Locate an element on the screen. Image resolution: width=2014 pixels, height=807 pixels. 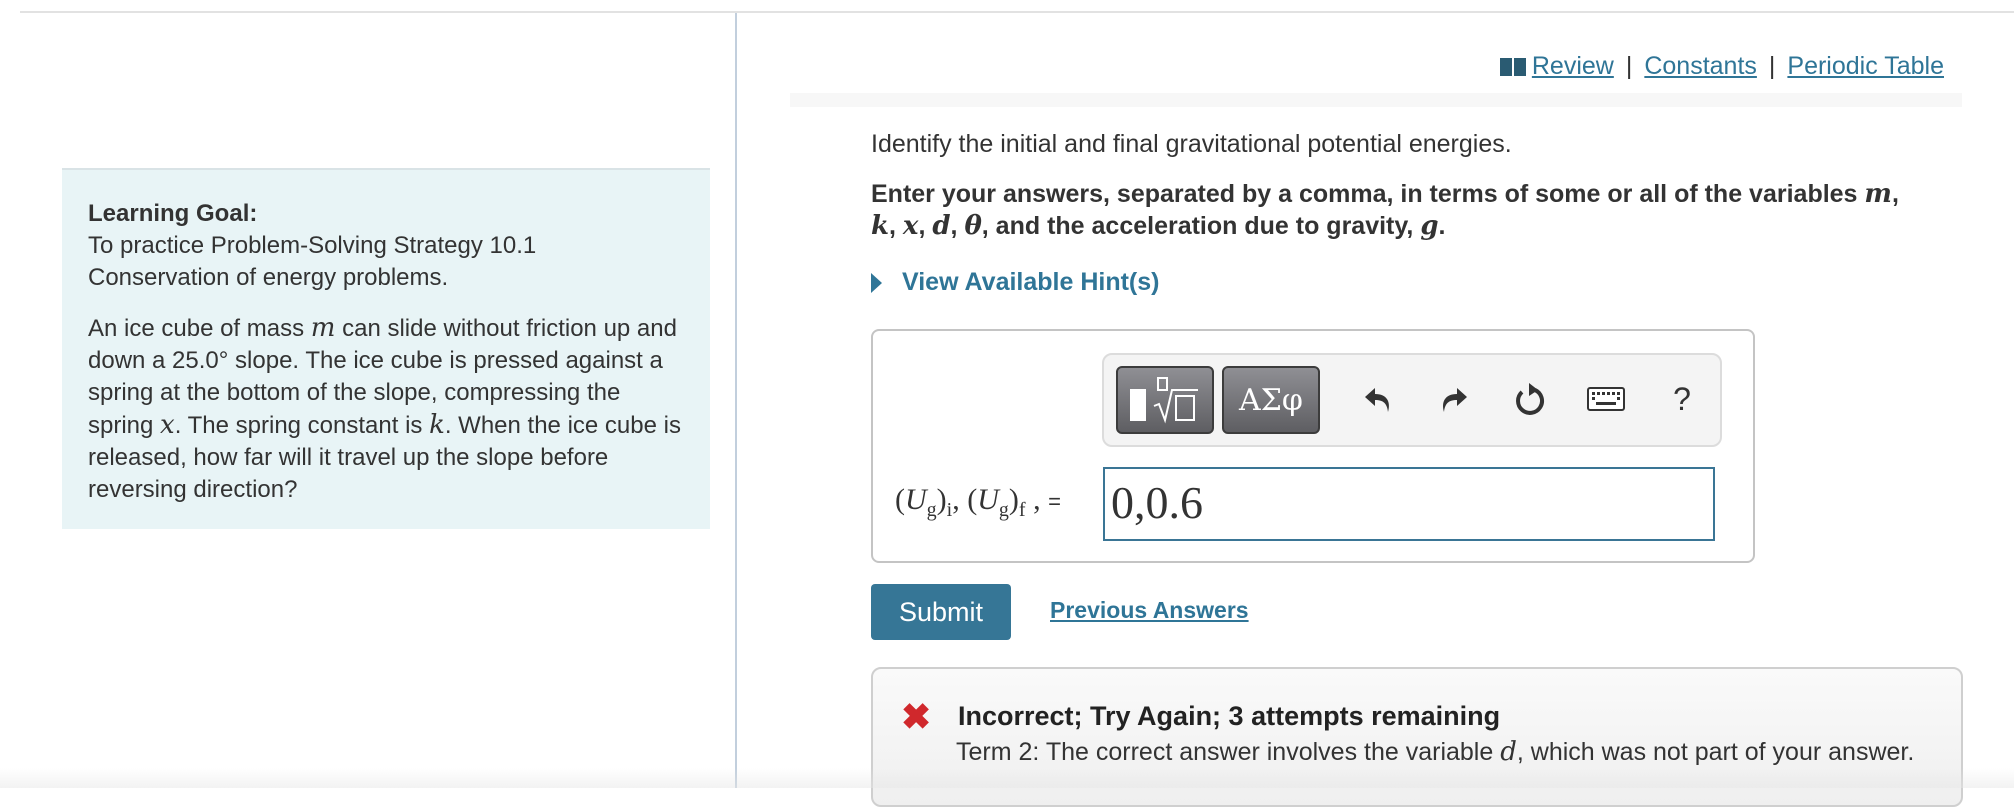
answer-area: ΑΣφ ? (Ug)i, (Ug)f , = 0,0.6 is located at coordinates (1313, 446).